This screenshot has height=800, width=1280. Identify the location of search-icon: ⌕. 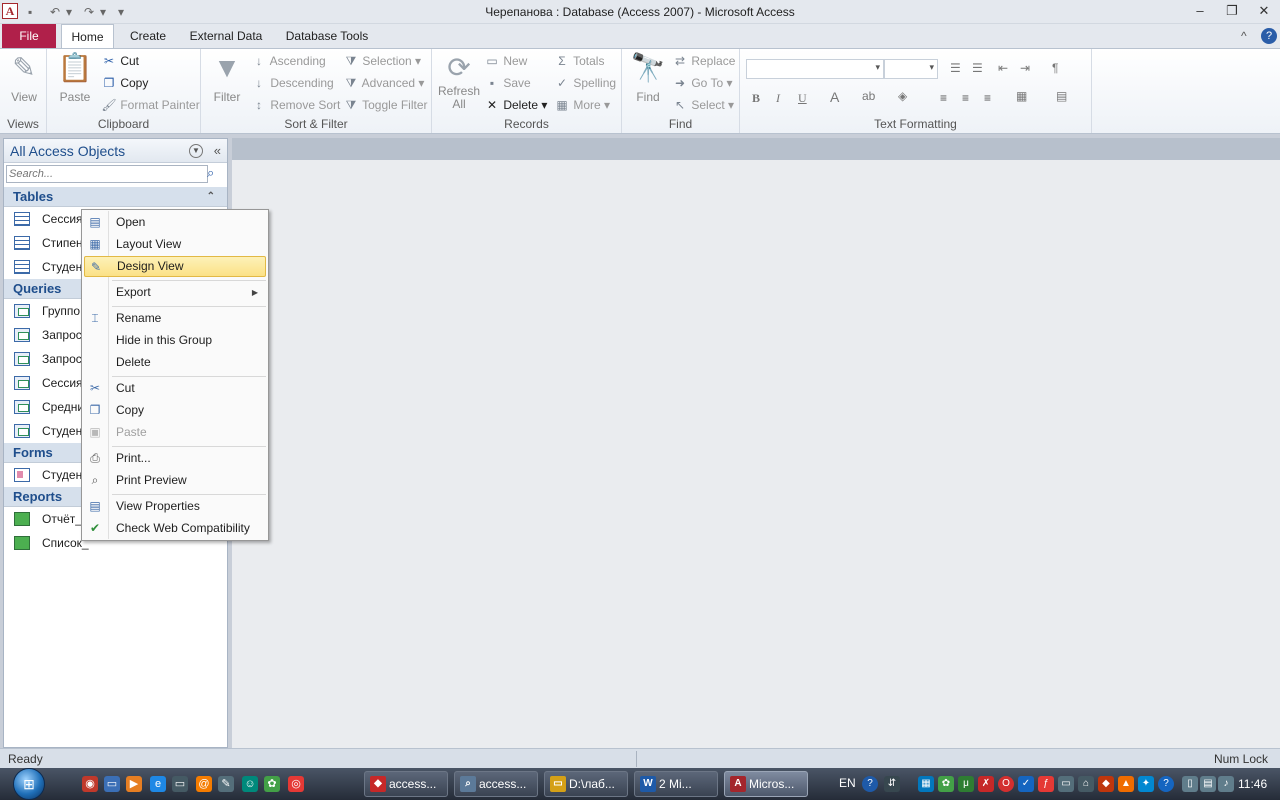
(215, 174).